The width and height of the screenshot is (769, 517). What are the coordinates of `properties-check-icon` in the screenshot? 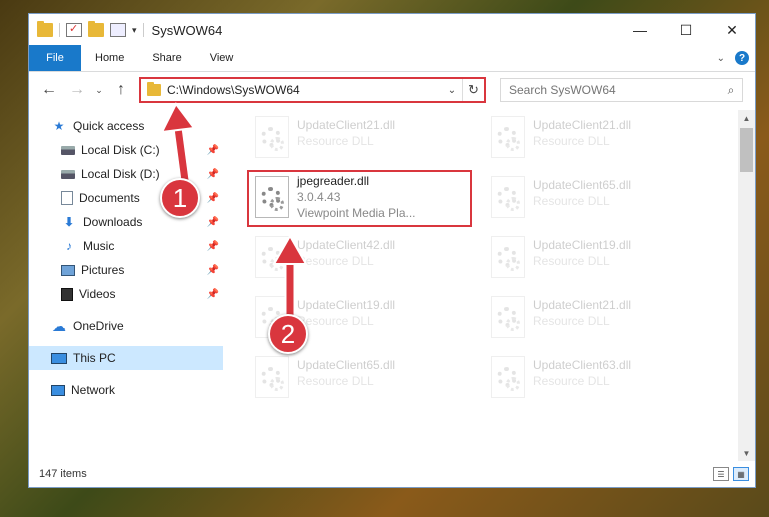 It's located at (74, 29).